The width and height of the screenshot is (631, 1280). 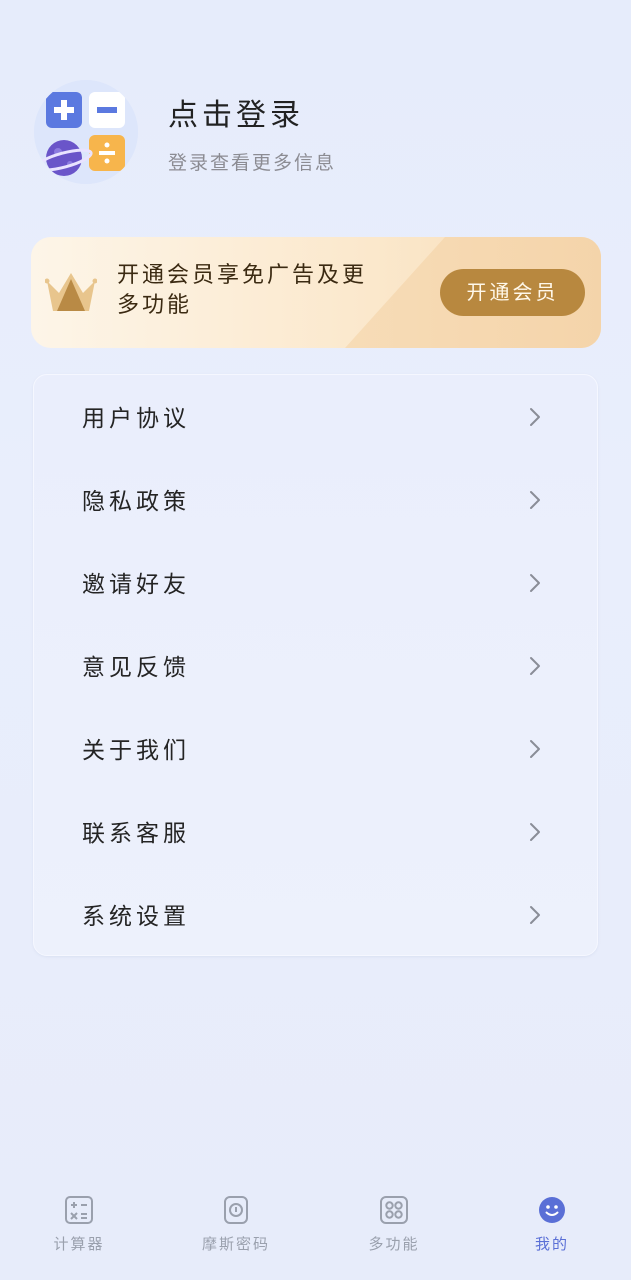 What do you see at coordinates (314, 132) in the screenshot?
I see `profile-header: 点击登录 登录查看更多信息` at bounding box center [314, 132].